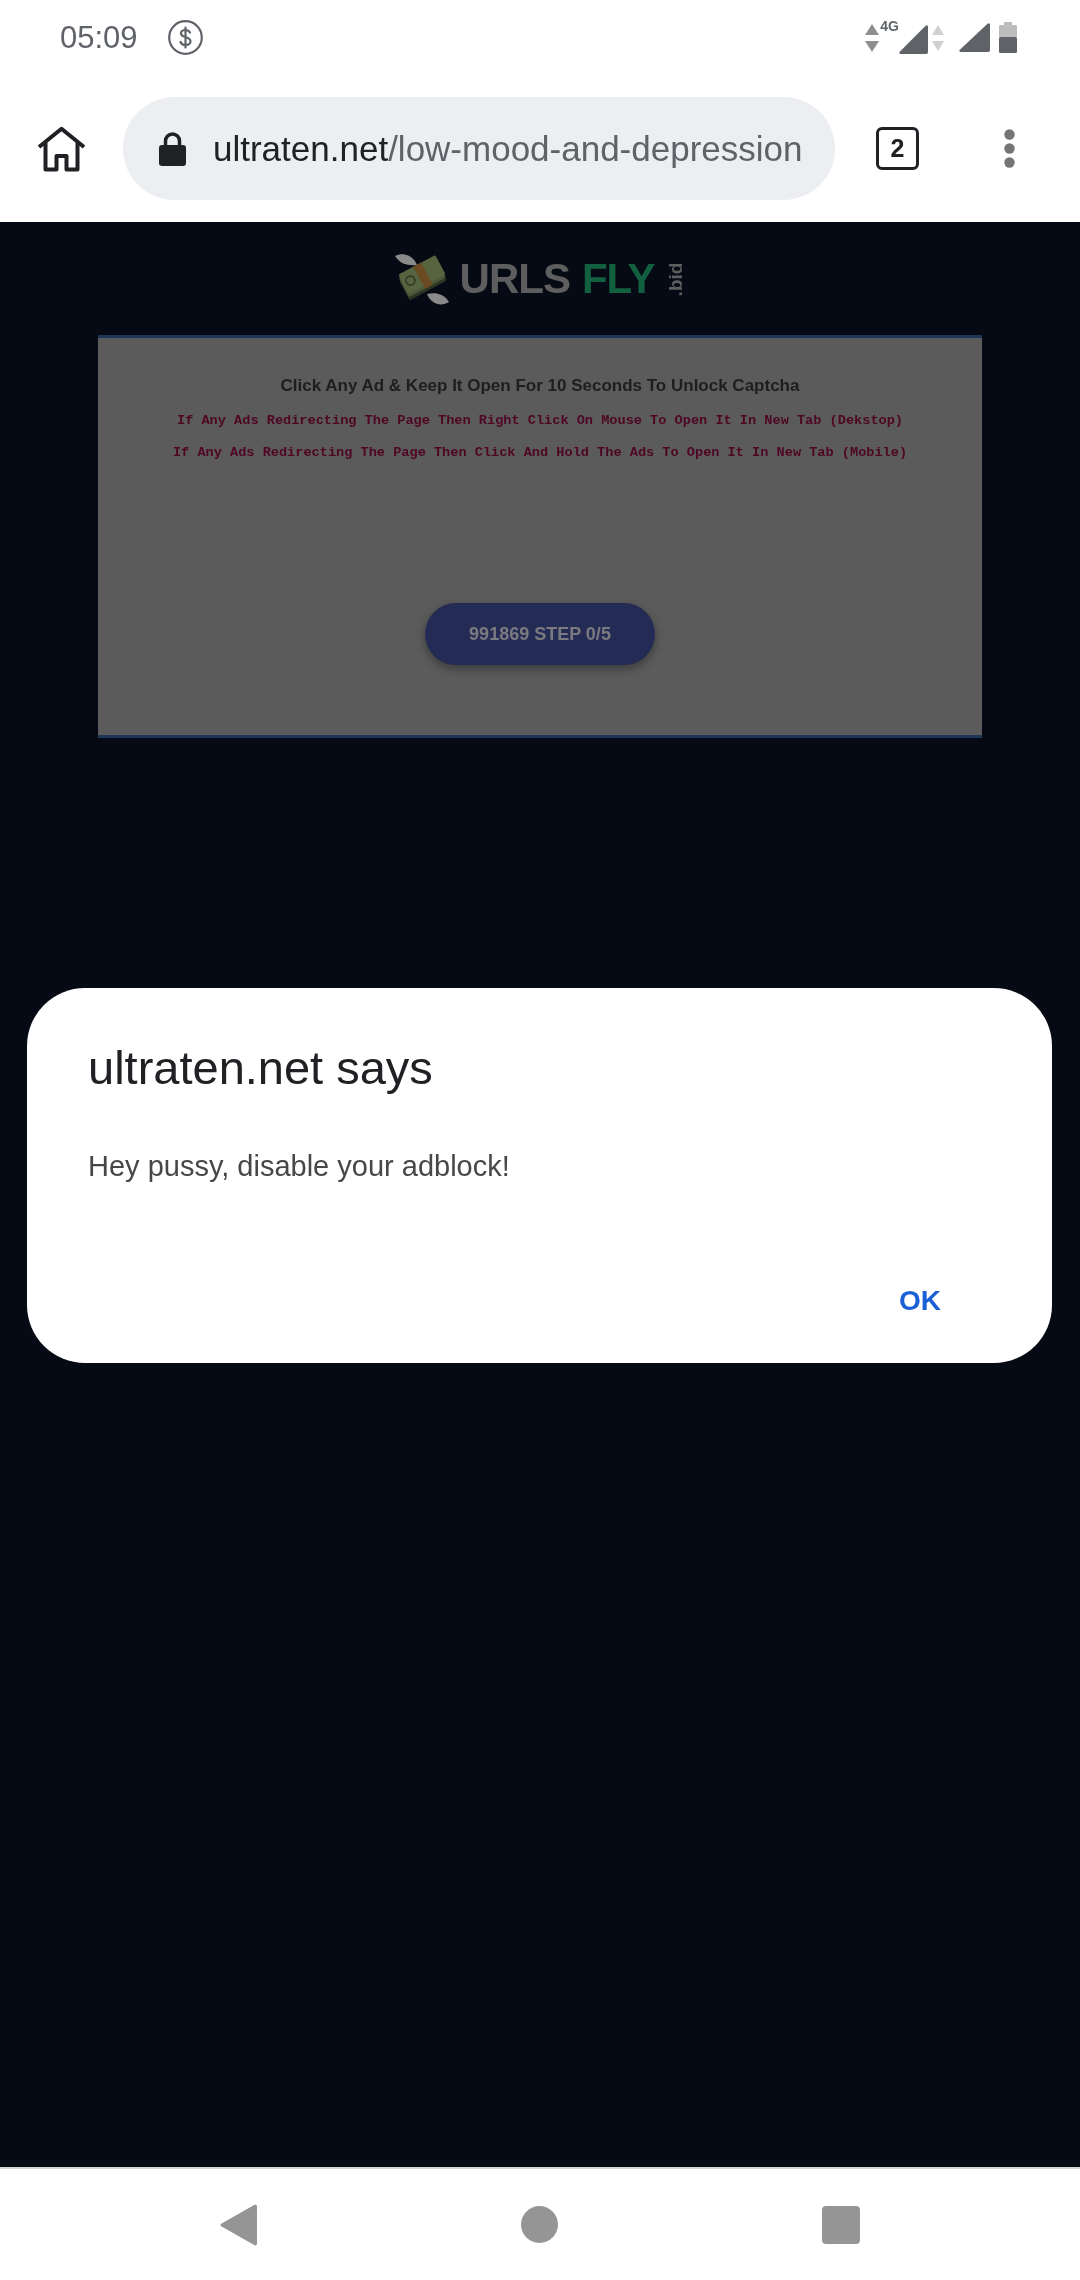  I want to click on home-button-icon, so click(539, 2224).